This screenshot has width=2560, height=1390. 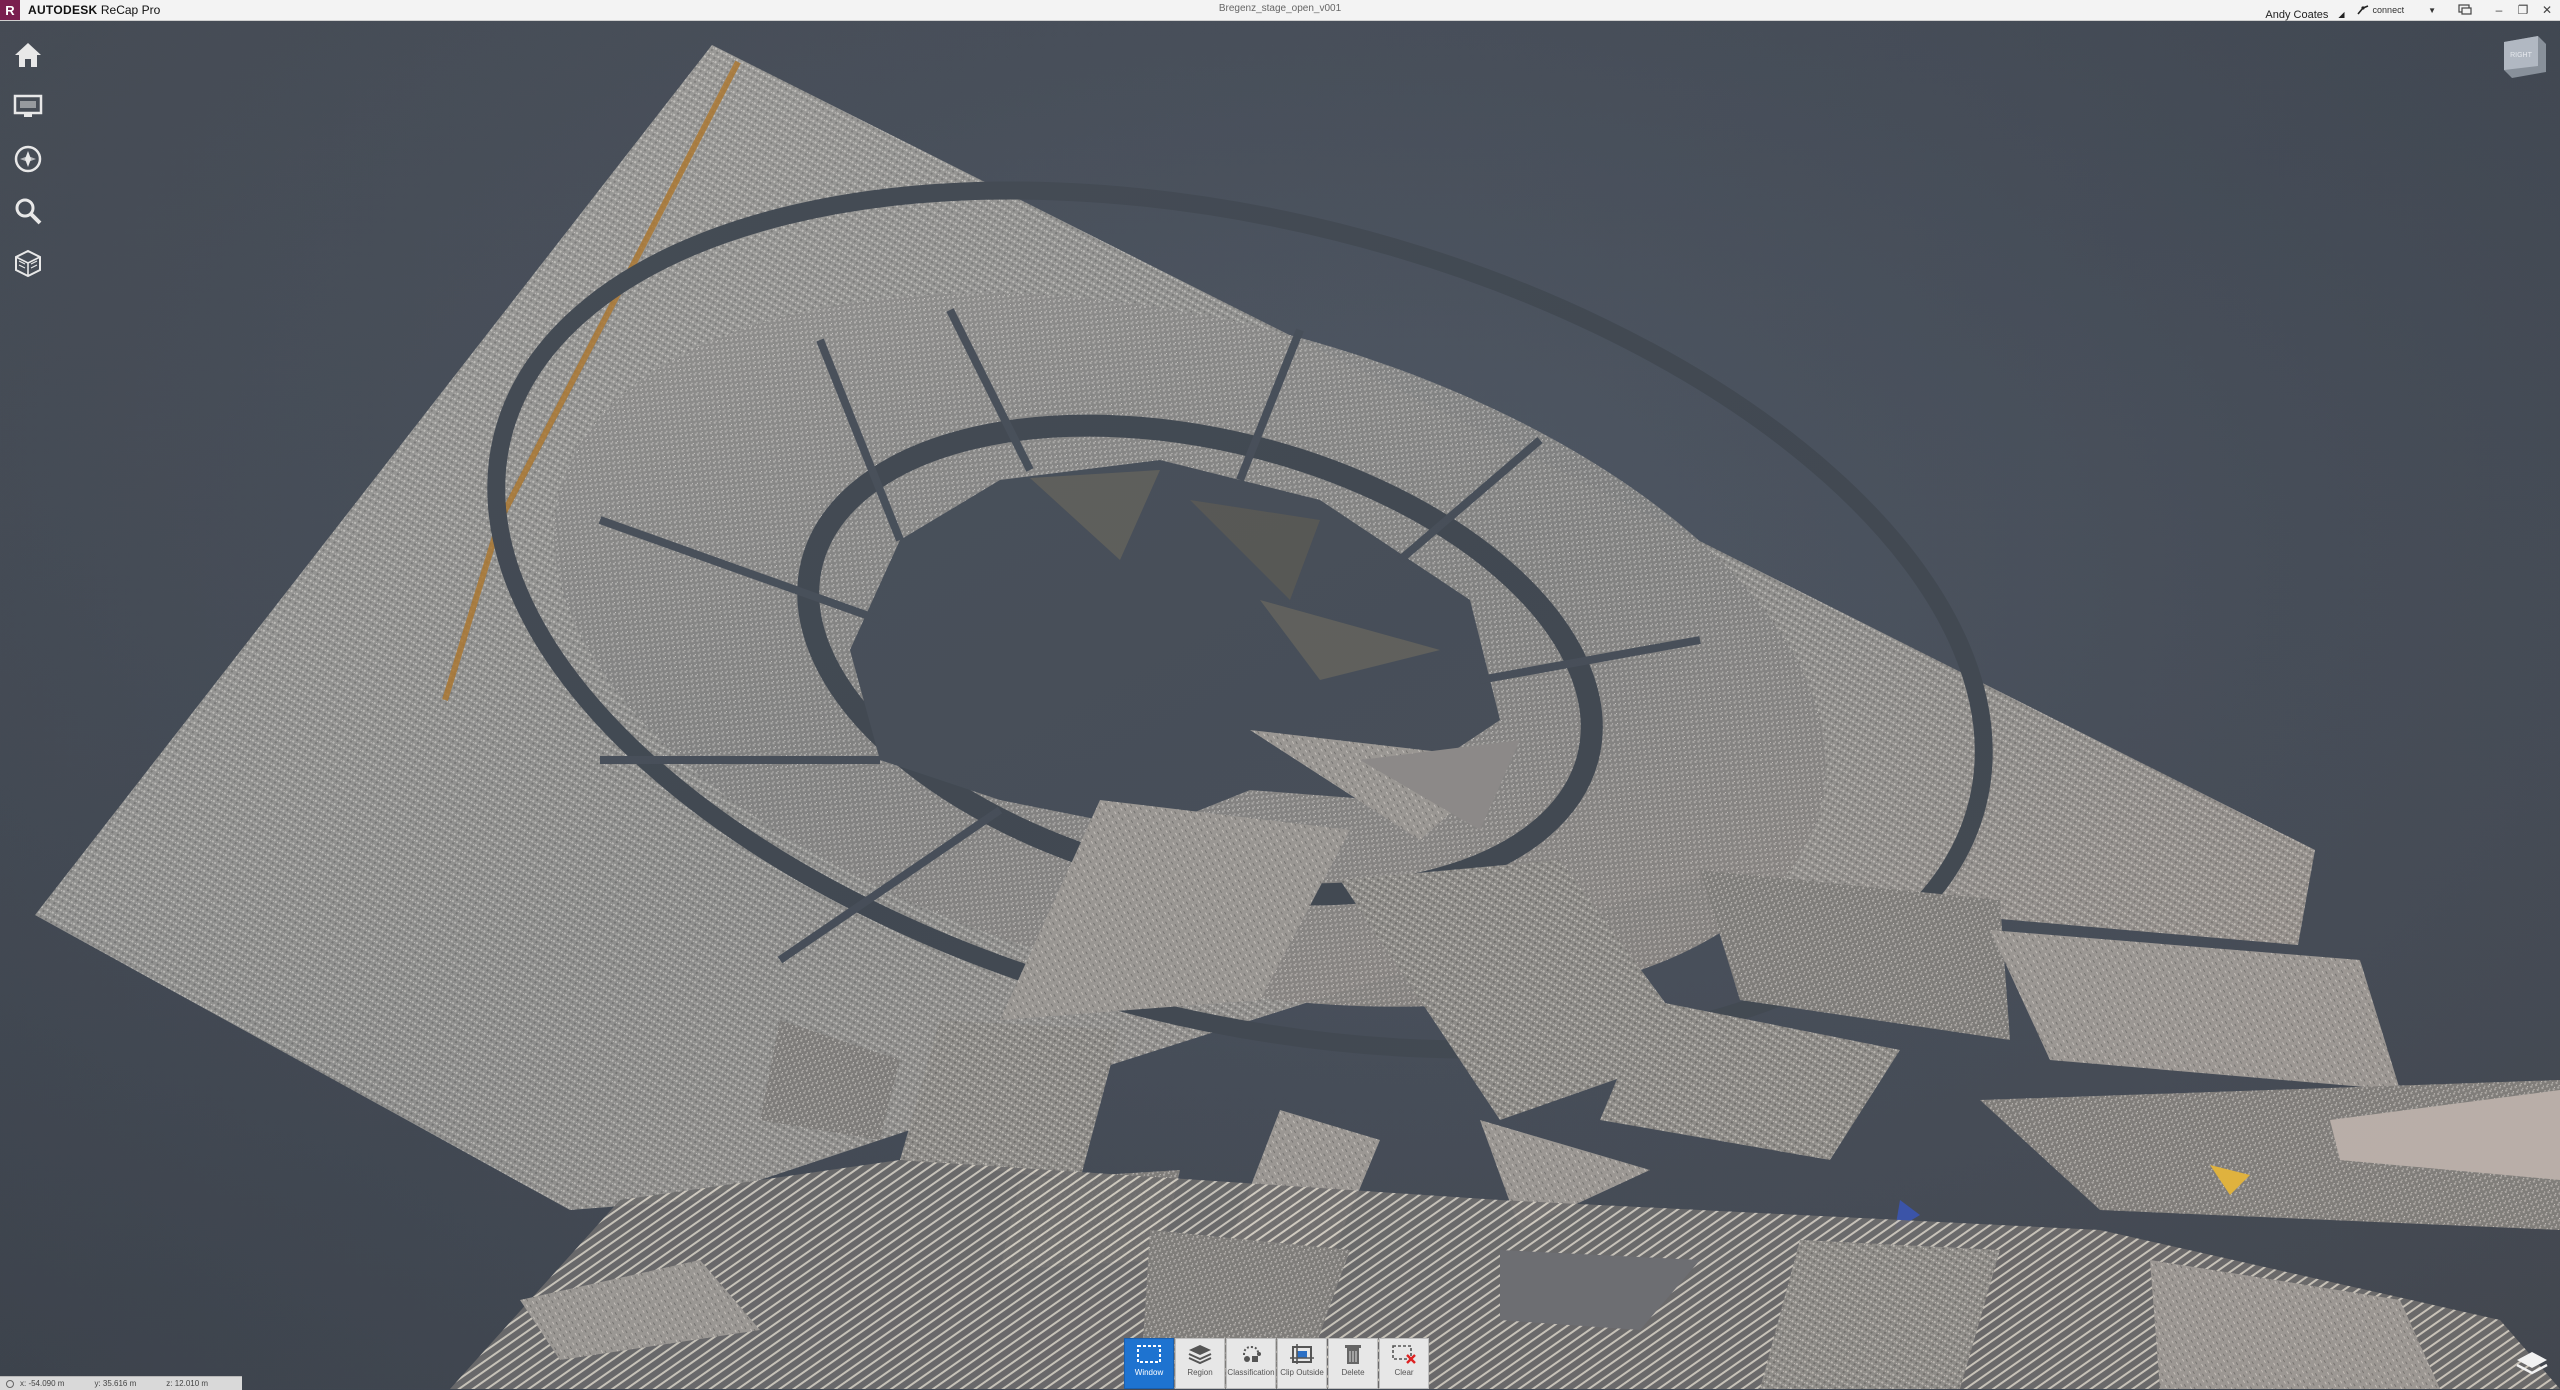 What do you see at coordinates (28, 106) in the screenshot?
I see `display-monitor-icon` at bounding box center [28, 106].